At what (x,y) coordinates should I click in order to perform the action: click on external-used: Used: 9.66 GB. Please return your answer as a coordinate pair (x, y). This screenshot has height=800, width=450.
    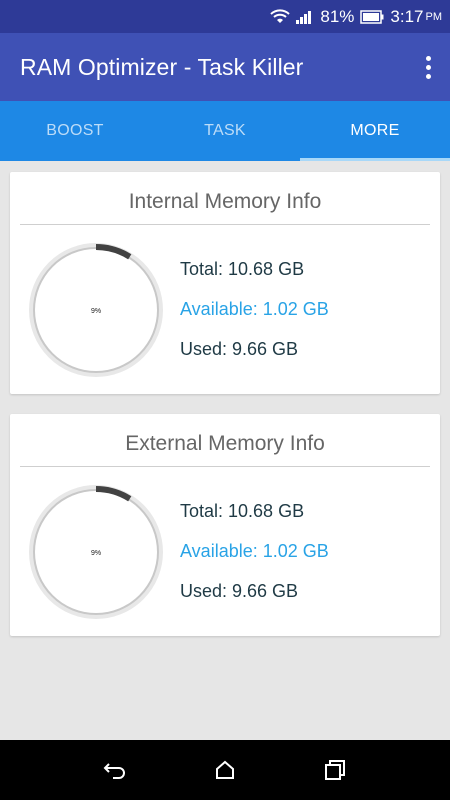
    Looking at the image, I should click on (239, 591).